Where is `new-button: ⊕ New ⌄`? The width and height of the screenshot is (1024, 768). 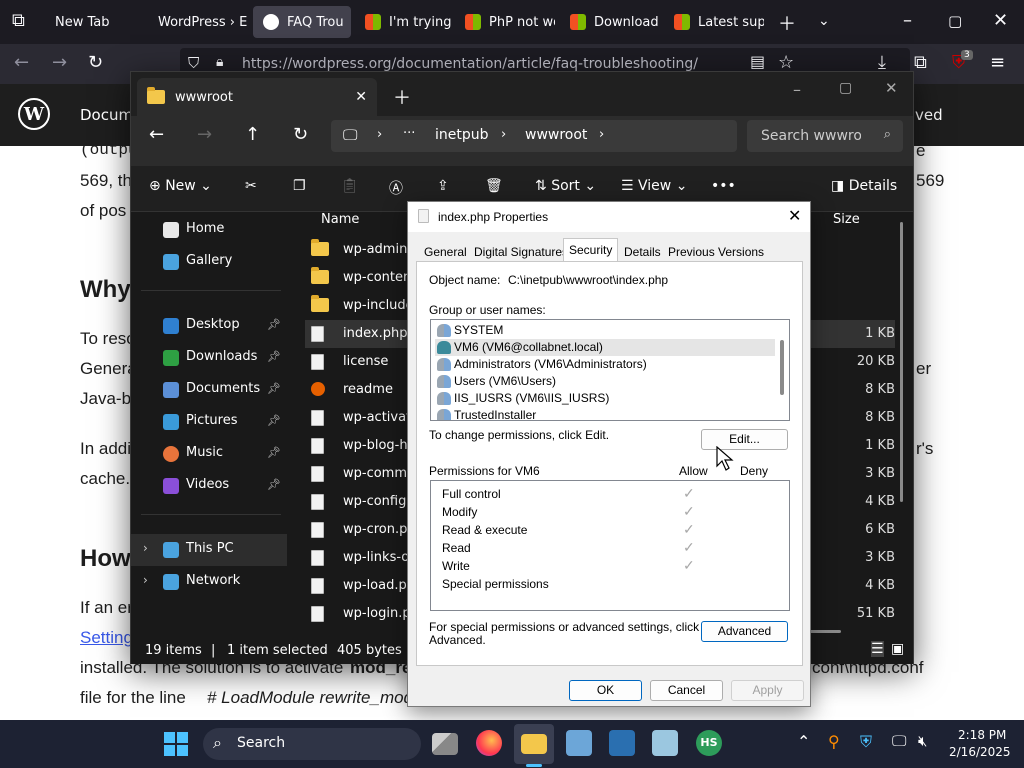 new-button: ⊕ New ⌄ is located at coordinates (180, 186).